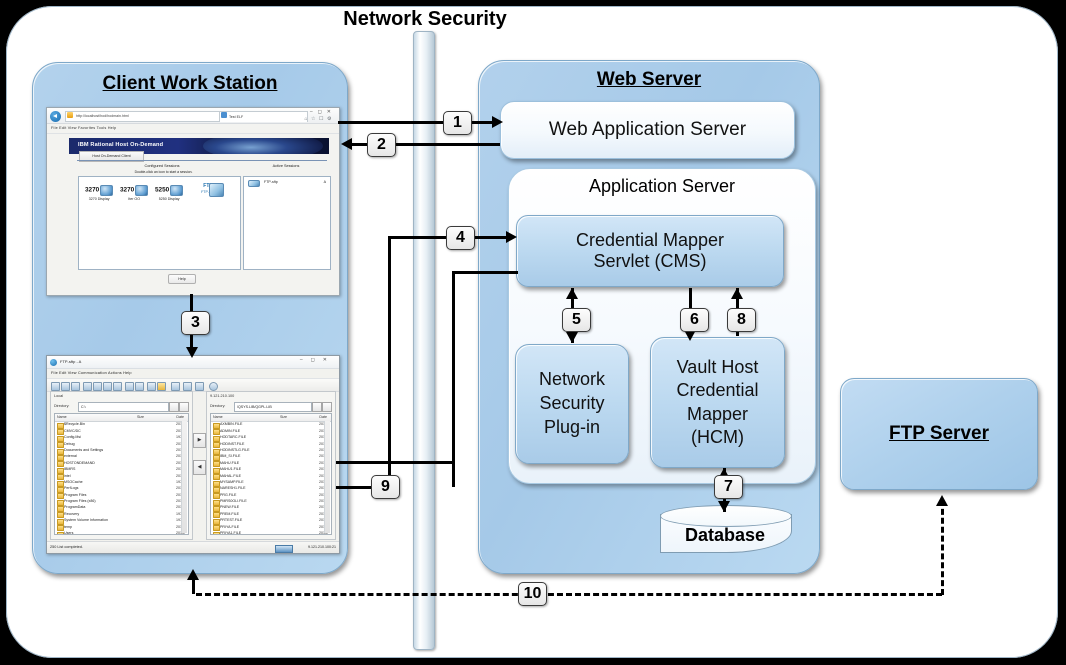 This screenshot has height=665, width=1066. What do you see at coordinates (79, 462) in the screenshot?
I see `file-name: HOSTONDEMAND` at bounding box center [79, 462].